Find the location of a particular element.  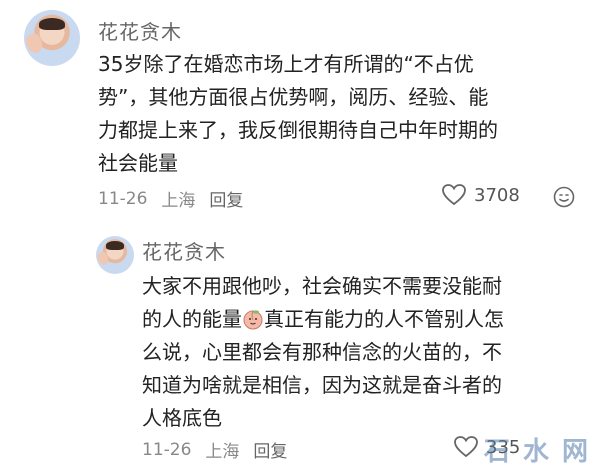

comment-line-part: 真正有能力的人不管别人怎 is located at coordinates (384, 319).